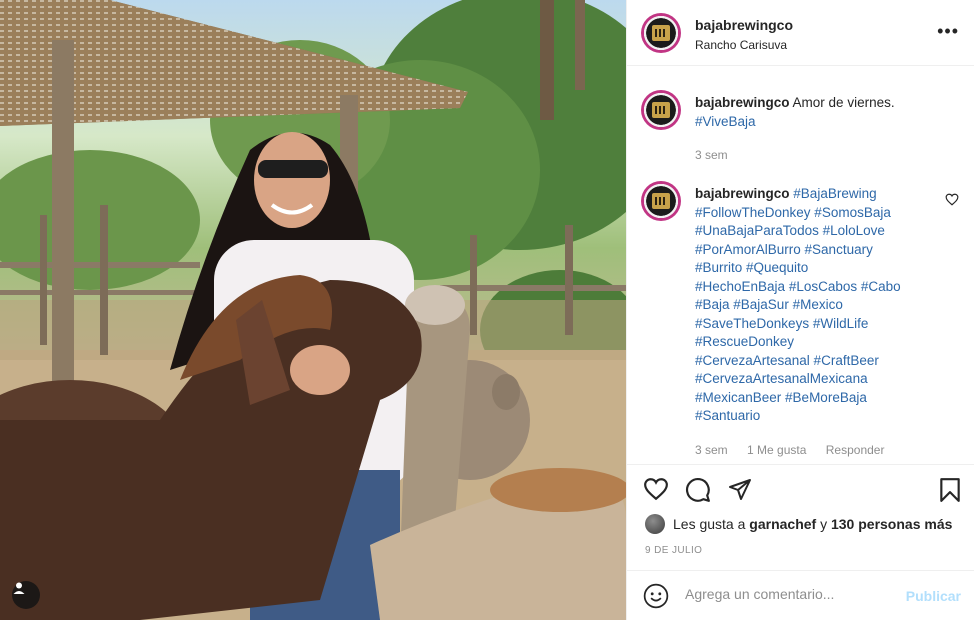 Image resolution: width=974 pixels, height=620 pixels. What do you see at coordinates (933, 596) in the screenshot?
I see `publish-button: Publicar` at bounding box center [933, 596].